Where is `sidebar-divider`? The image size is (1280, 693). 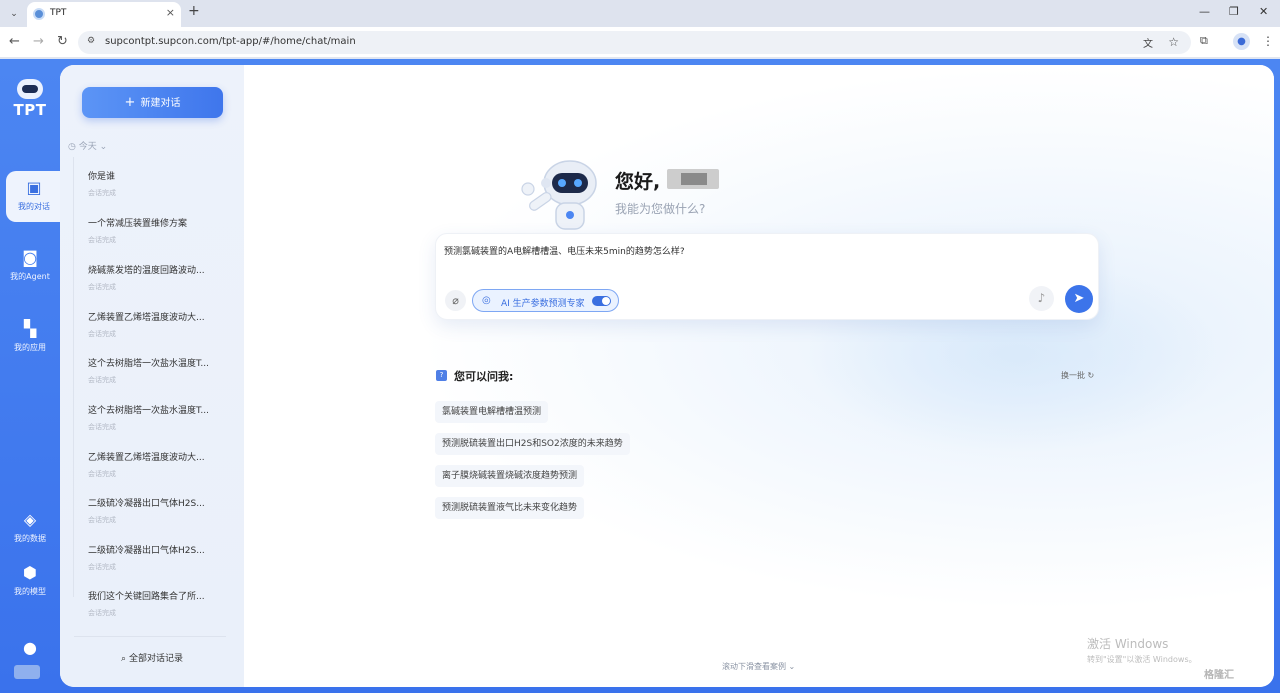
sidebar-divider is located at coordinates (150, 636).